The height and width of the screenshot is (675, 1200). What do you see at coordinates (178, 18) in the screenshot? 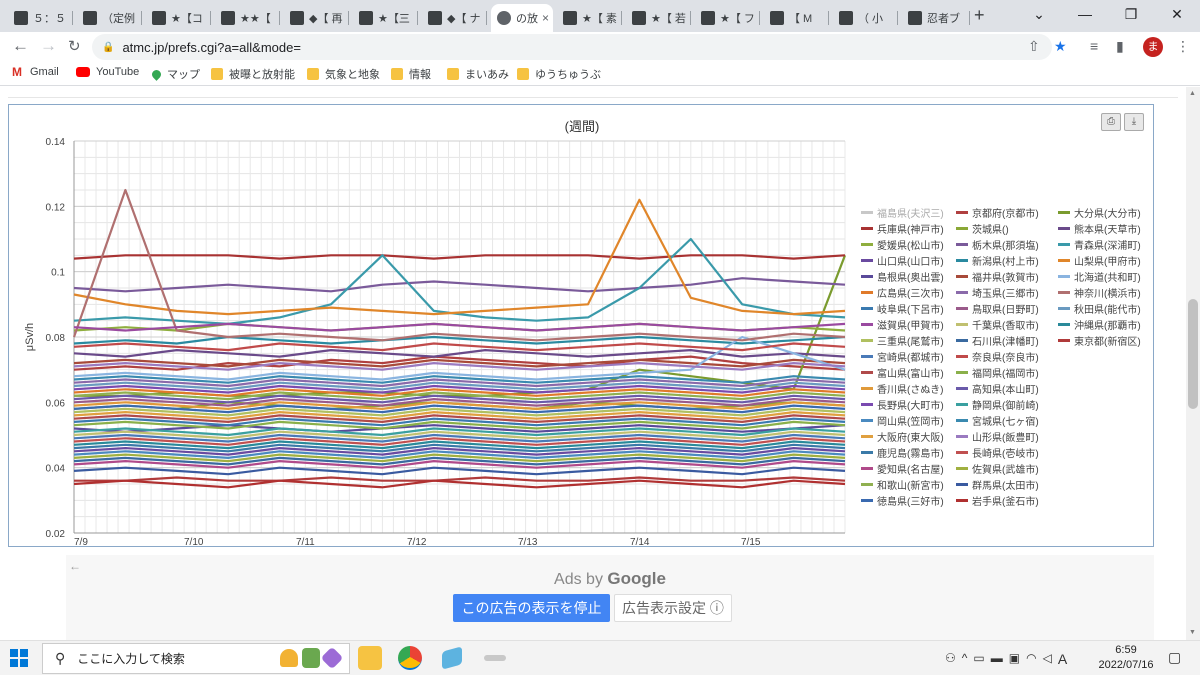
I see `browser-tab: ★【コ` at bounding box center [178, 18].